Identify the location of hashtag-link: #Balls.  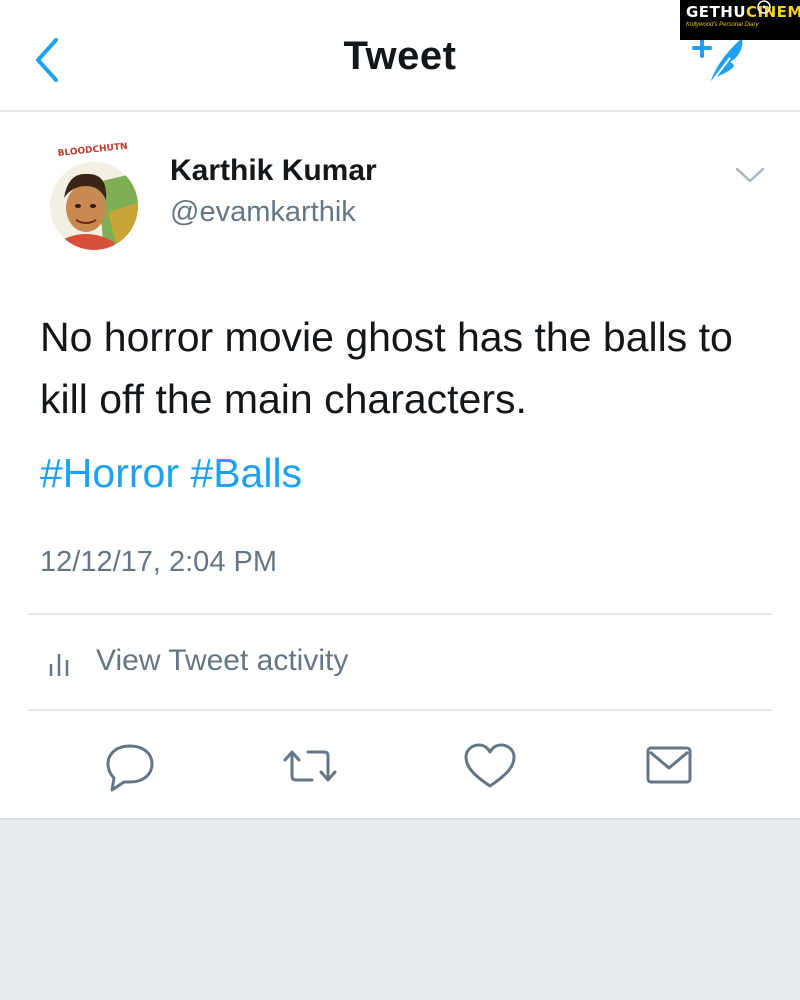
(246, 473).